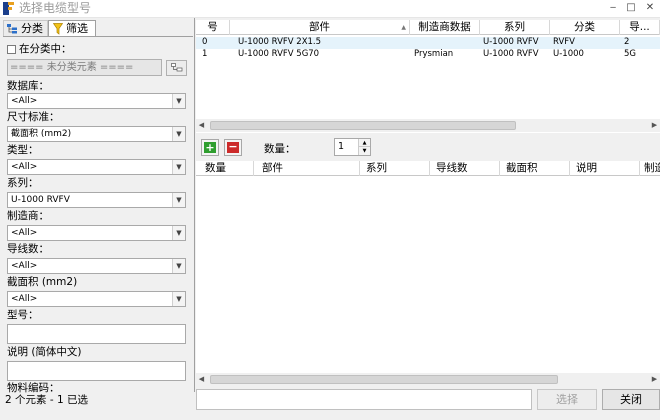  What do you see at coordinates (84, 67) in the screenshot?
I see `category-field: ==== 未分类元素 ====` at bounding box center [84, 67].